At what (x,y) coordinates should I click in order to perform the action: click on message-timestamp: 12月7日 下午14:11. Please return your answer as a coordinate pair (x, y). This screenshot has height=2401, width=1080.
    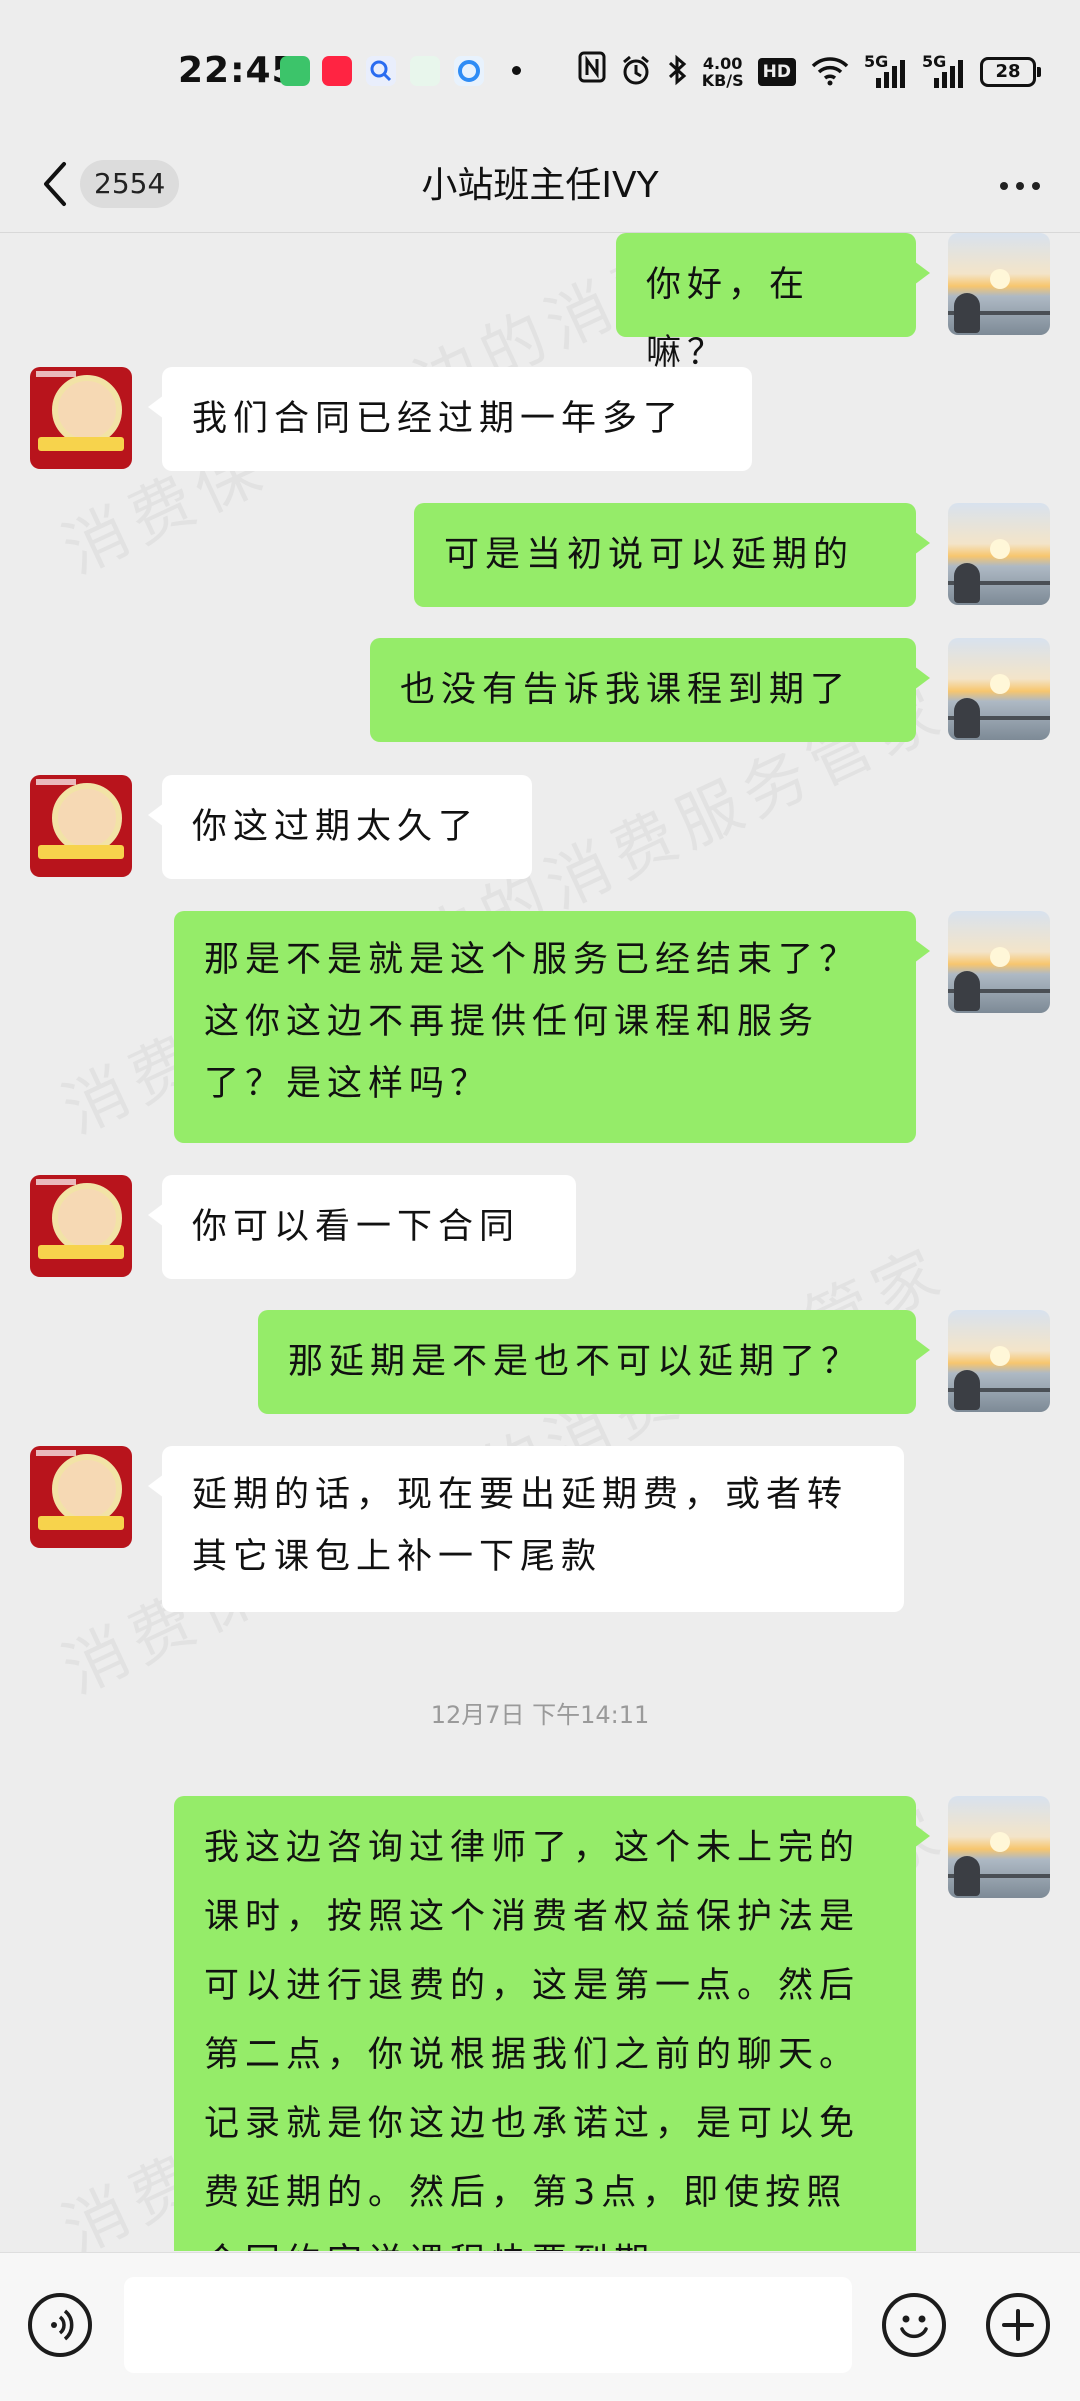
    Looking at the image, I should click on (540, 1715).